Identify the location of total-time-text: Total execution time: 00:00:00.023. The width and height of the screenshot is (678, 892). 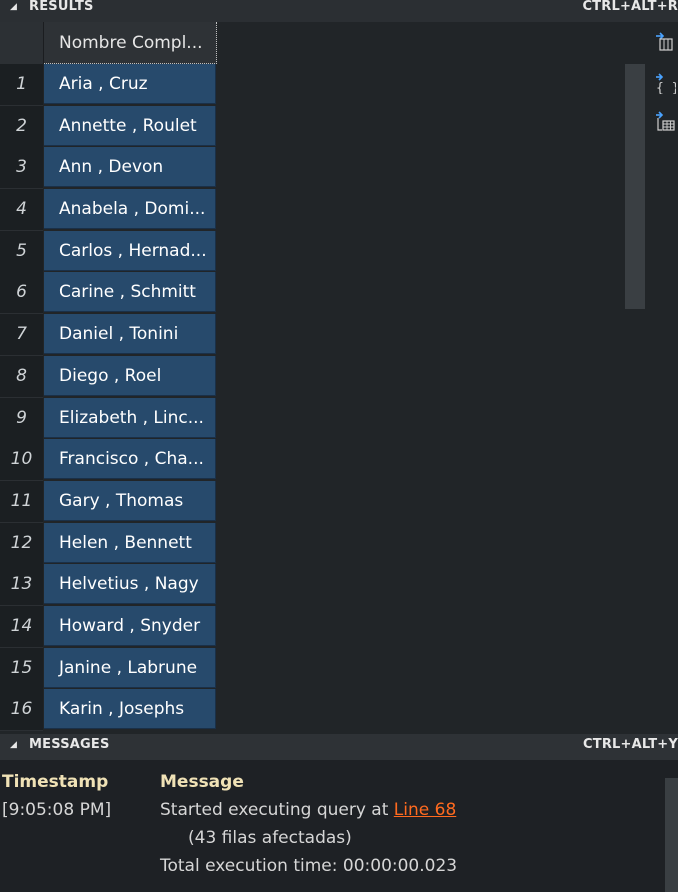
(309, 866).